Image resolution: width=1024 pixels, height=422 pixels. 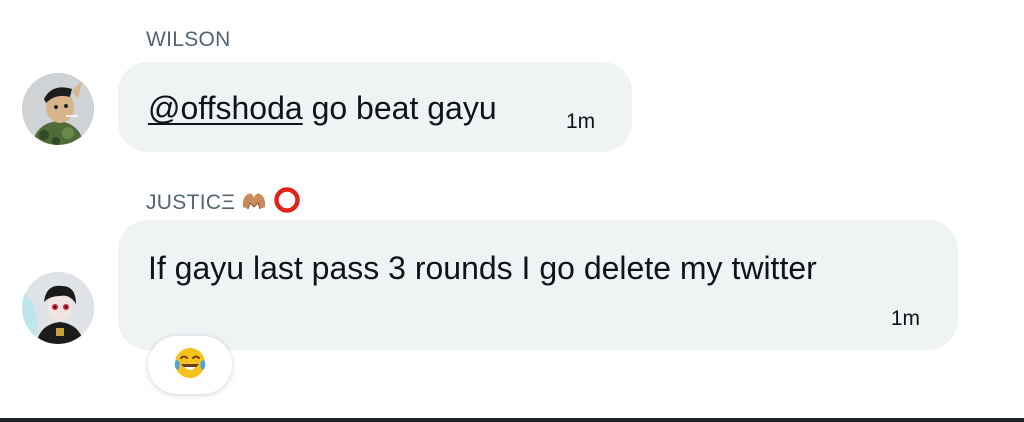 I want to click on red-circle-icon, so click(x=287, y=203).